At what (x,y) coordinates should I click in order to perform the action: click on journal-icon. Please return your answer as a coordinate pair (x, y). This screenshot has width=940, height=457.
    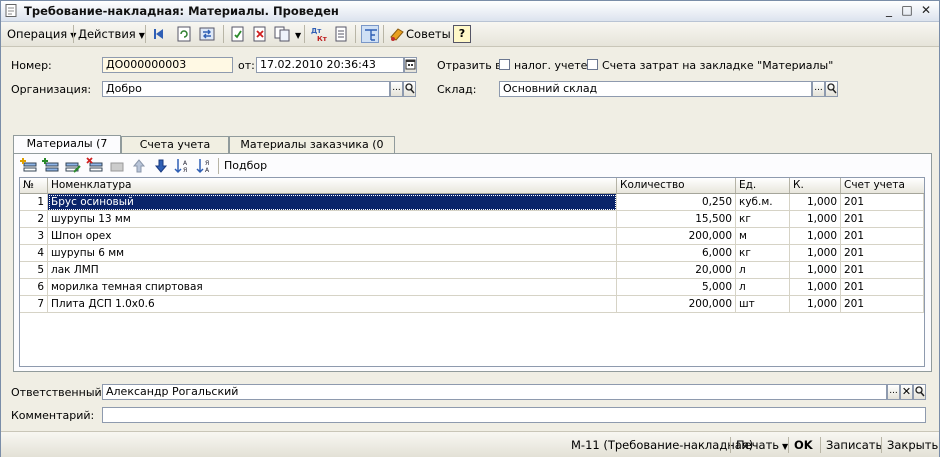
    Looking at the image, I should click on (341, 34).